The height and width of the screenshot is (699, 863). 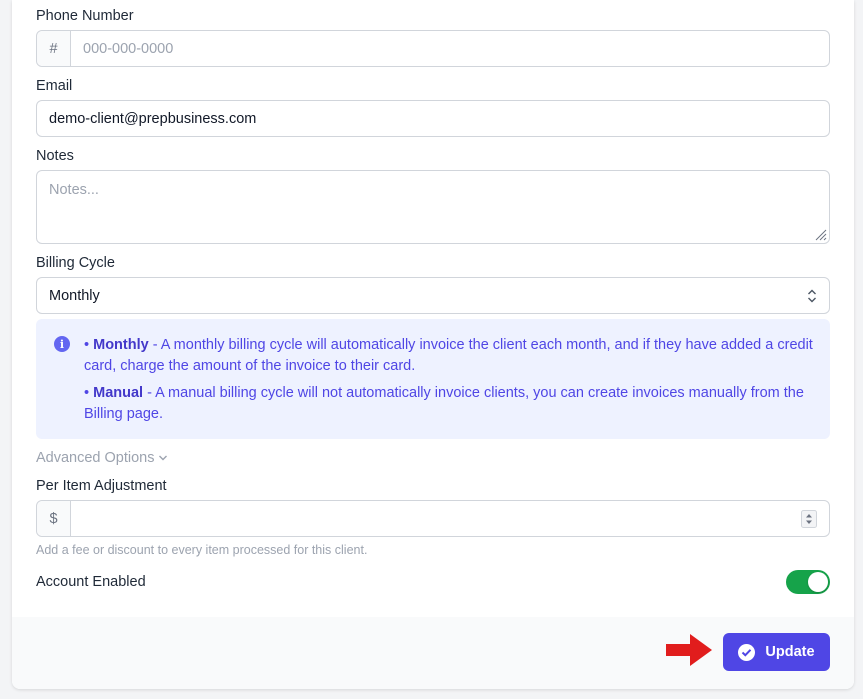 What do you see at coordinates (54, 48) in the screenshot?
I see `phone-prefix: #` at bounding box center [54, 48].